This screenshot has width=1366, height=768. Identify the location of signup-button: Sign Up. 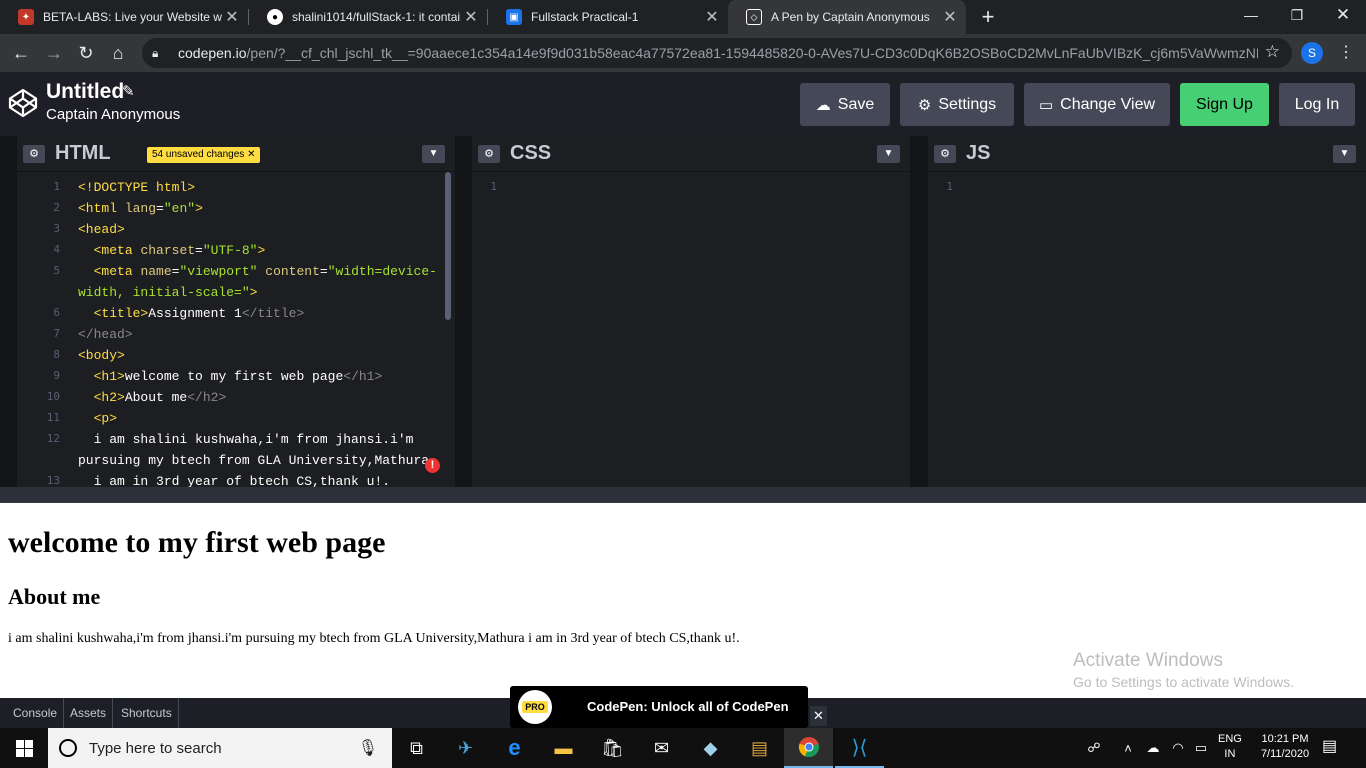
(1224, 104).